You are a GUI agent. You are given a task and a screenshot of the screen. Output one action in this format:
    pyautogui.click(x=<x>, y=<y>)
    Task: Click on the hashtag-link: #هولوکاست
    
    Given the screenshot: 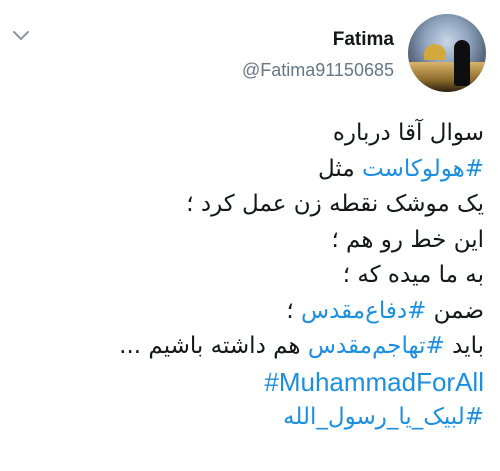 What is the action you would take?
    pyautogui.click(x=423, y=169)
    